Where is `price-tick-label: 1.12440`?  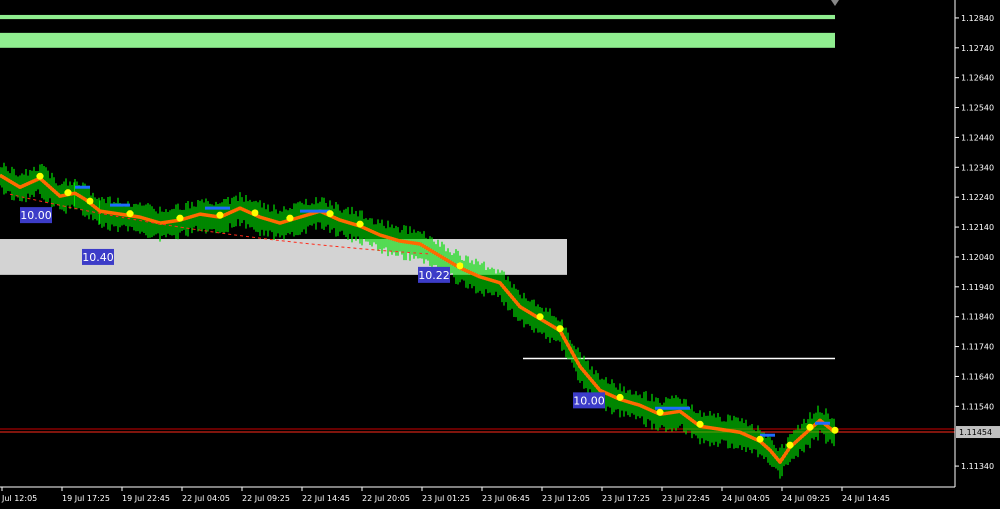
price-tick-label: 1.12440 is located at coordinates (977, 137).